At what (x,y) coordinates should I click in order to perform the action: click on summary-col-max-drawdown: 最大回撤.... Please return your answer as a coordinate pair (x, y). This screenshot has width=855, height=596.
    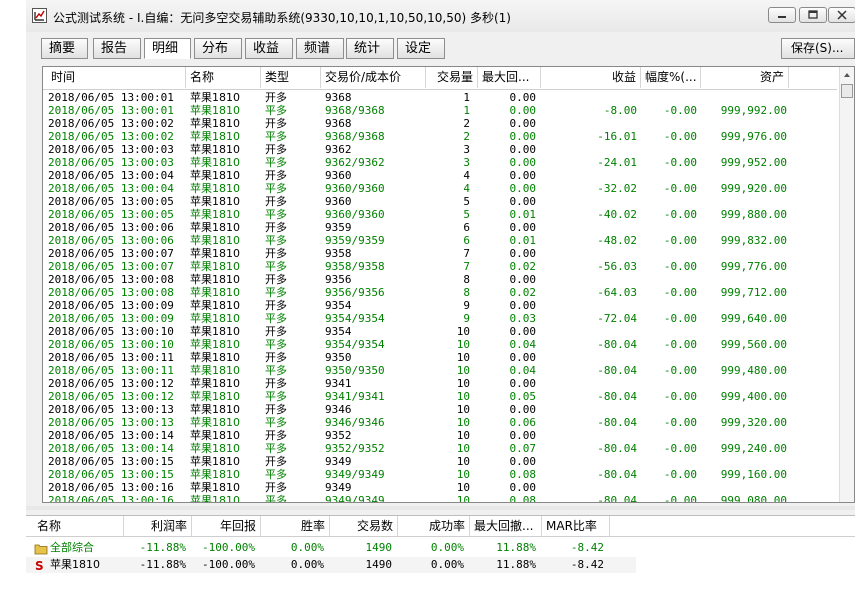
    Looking at the image, I should click on (506, 526).